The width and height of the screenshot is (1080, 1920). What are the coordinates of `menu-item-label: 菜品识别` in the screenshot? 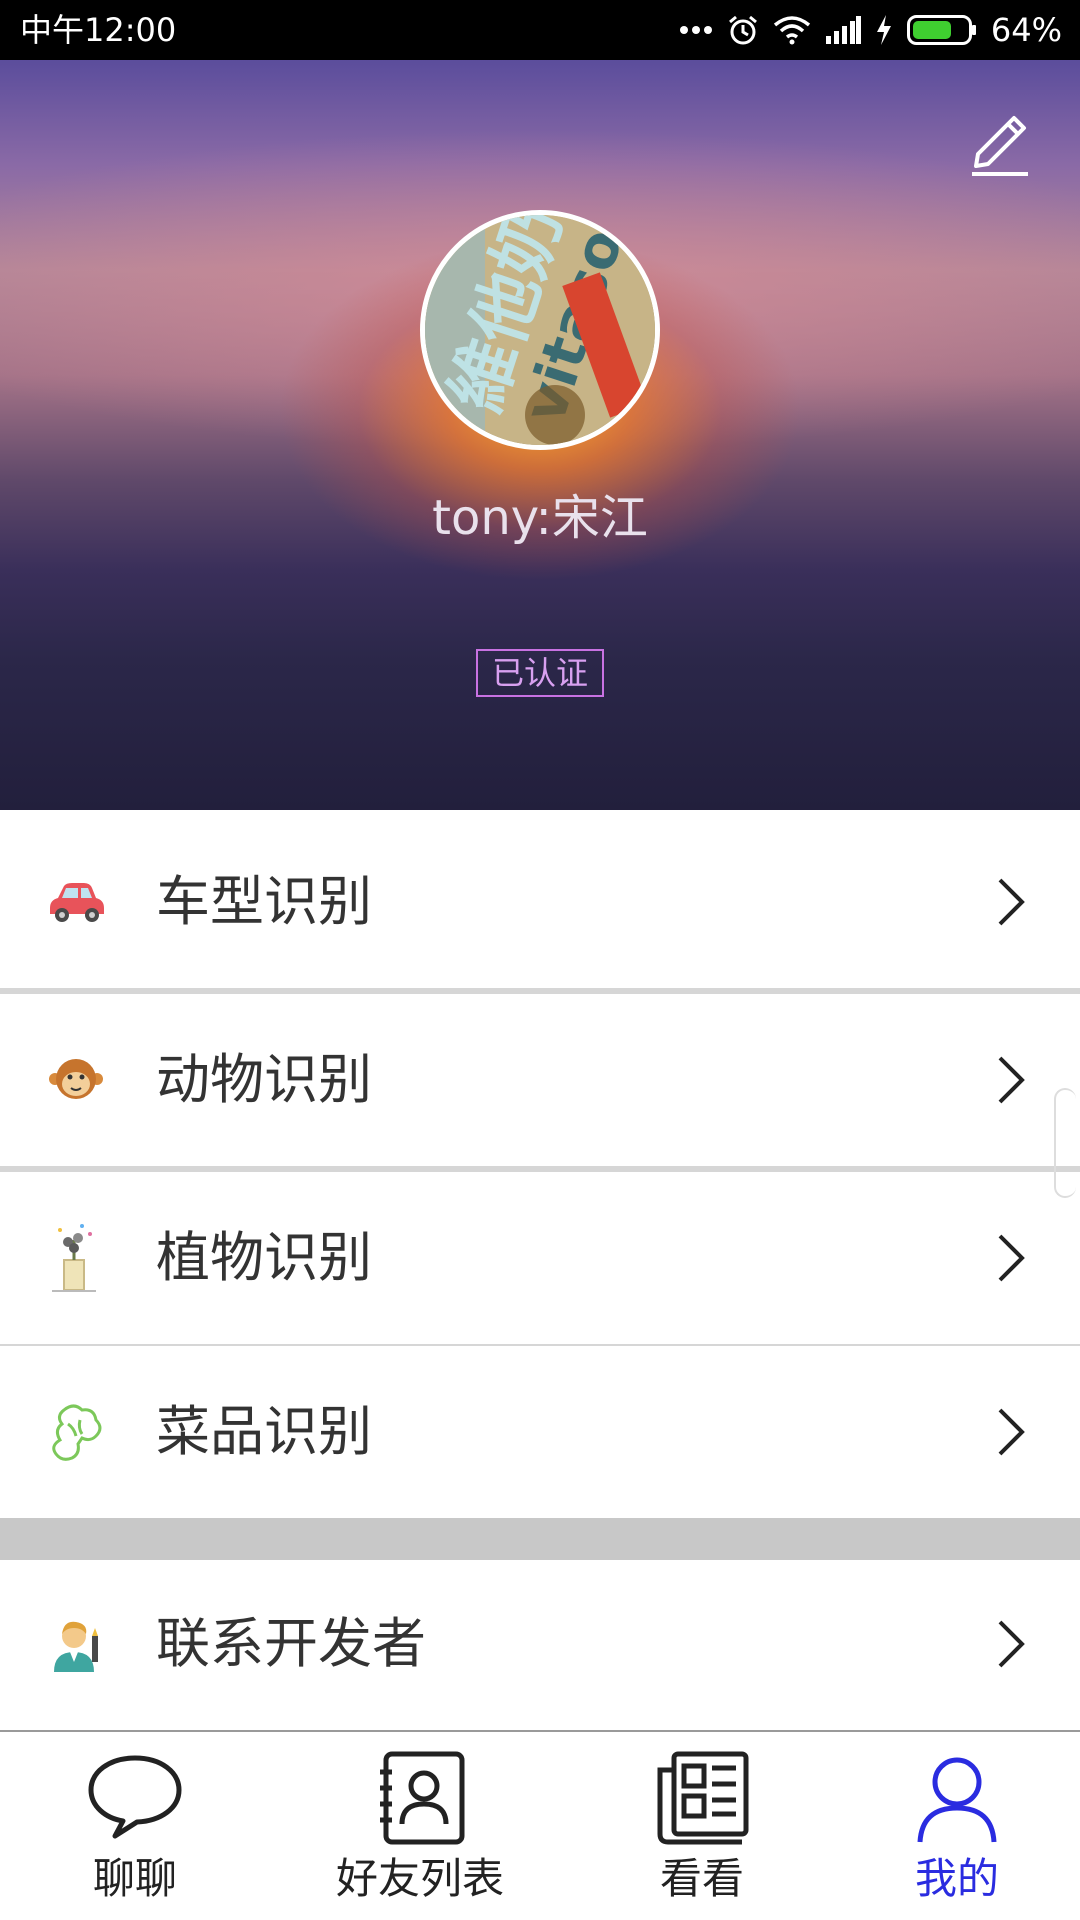 It's located at (264, 1431).